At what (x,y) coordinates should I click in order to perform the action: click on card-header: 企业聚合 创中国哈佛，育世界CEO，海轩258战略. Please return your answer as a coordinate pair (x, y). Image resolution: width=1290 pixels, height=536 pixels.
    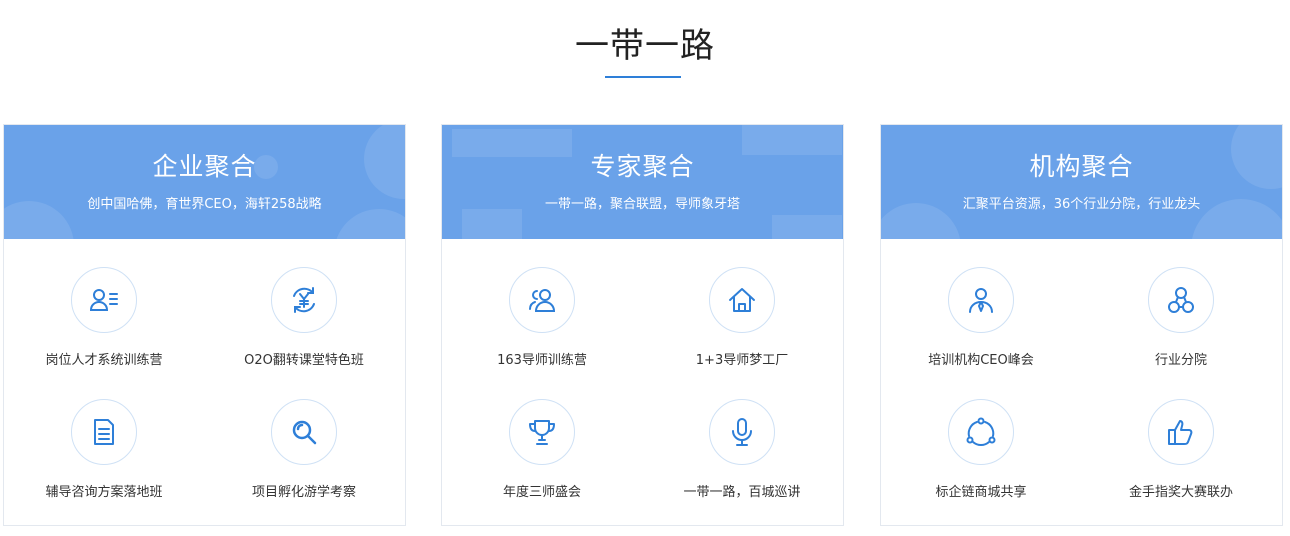
    Looking at the image, I should click on (204, 182).